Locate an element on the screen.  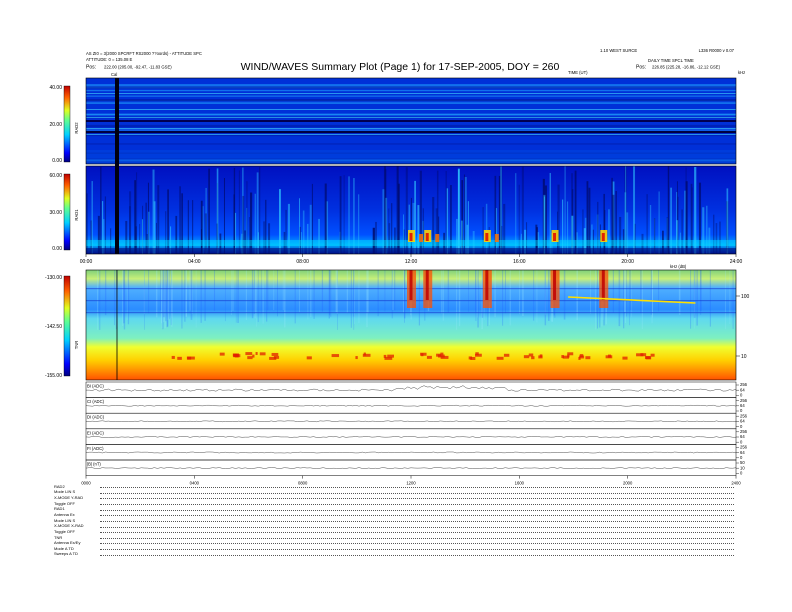
tnr-right-axis-label: kHz (dB) is located at coordinates (678, 266).